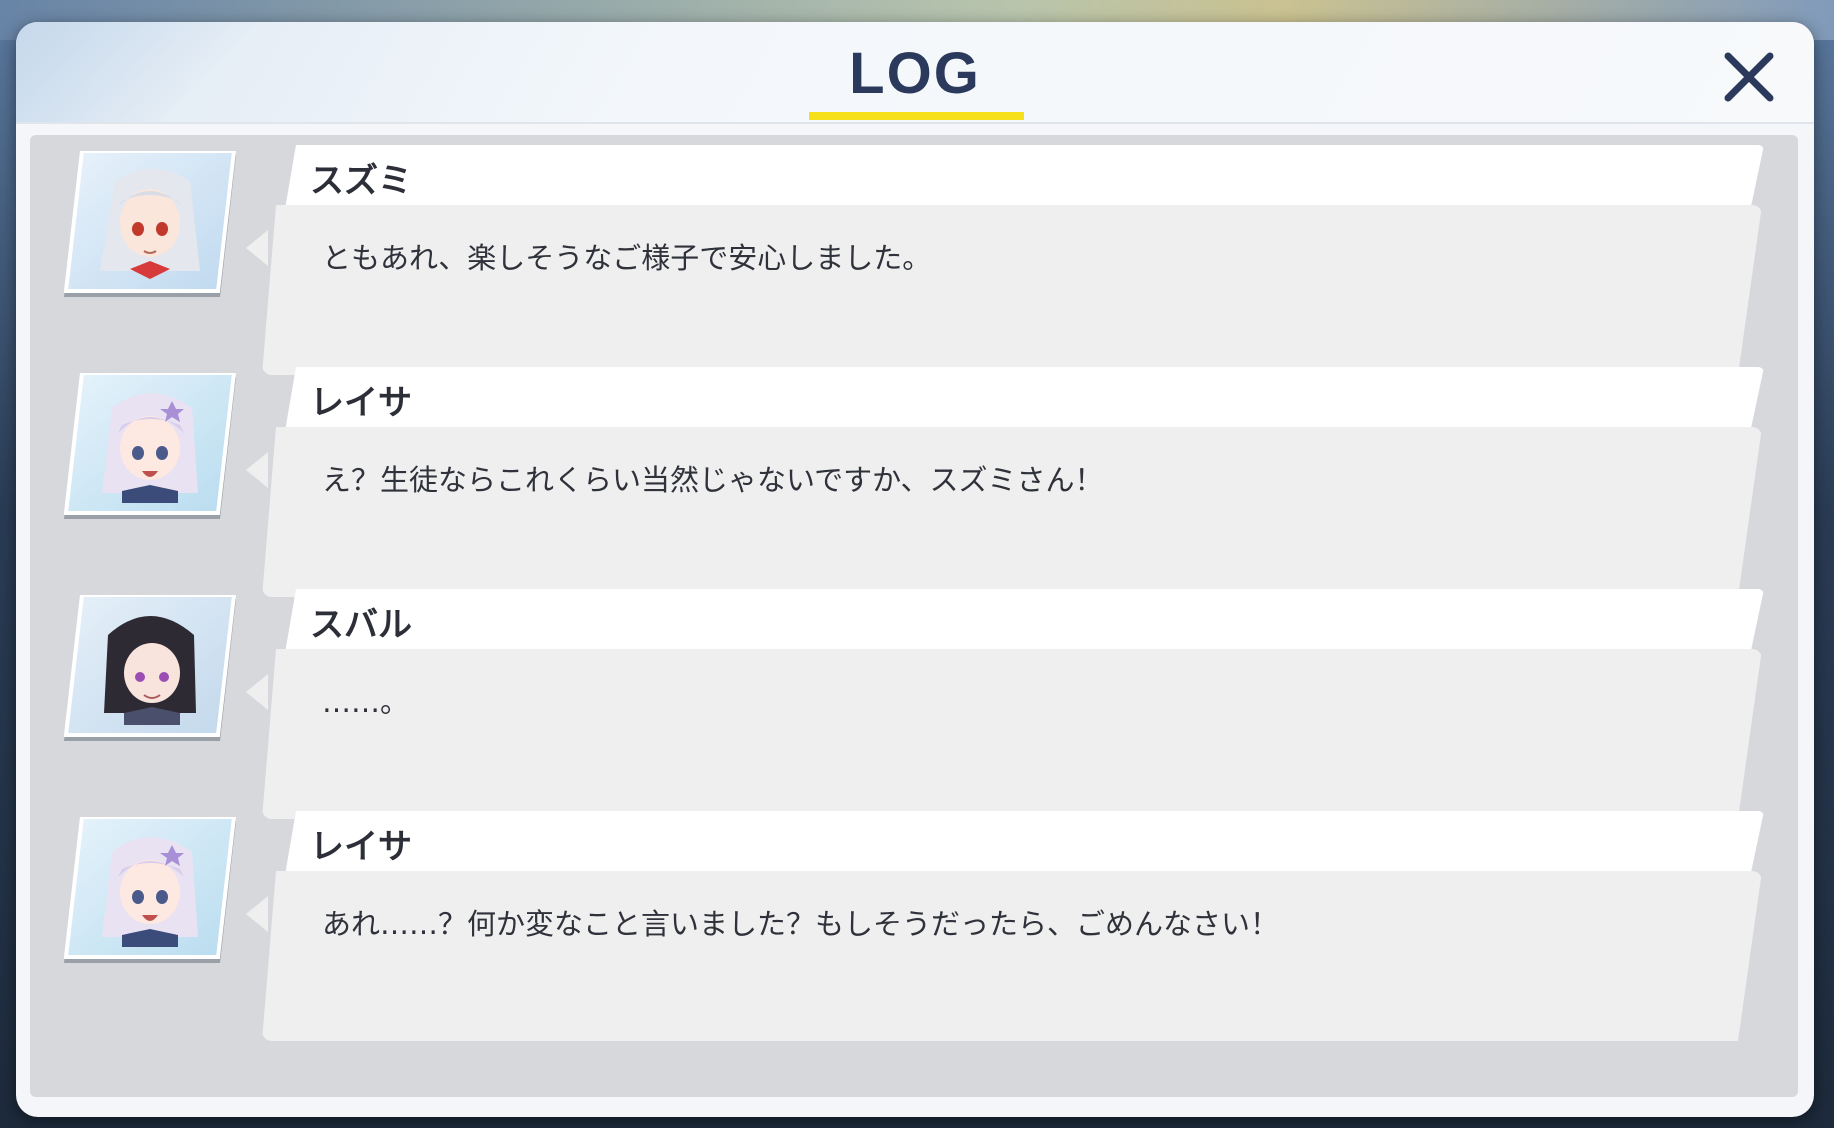 Image resolution: width=1834 pixels, height=1128 pixels. I want to click on close-icon, so click(1749, 77).